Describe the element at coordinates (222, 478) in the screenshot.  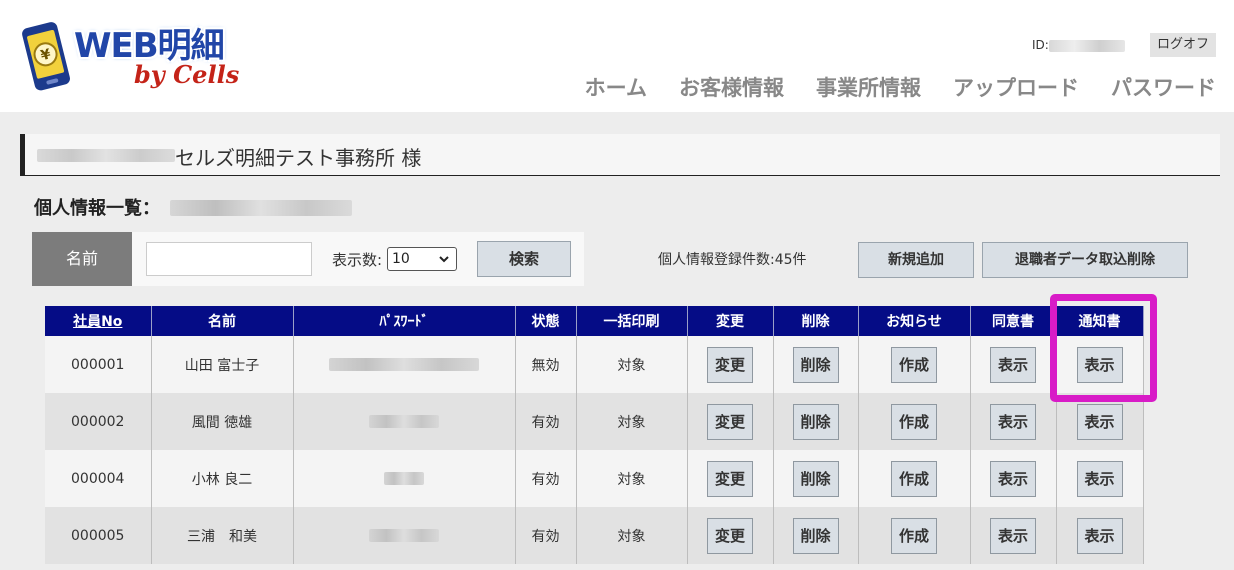
I see `employee-name: 小林 良二` at that location.